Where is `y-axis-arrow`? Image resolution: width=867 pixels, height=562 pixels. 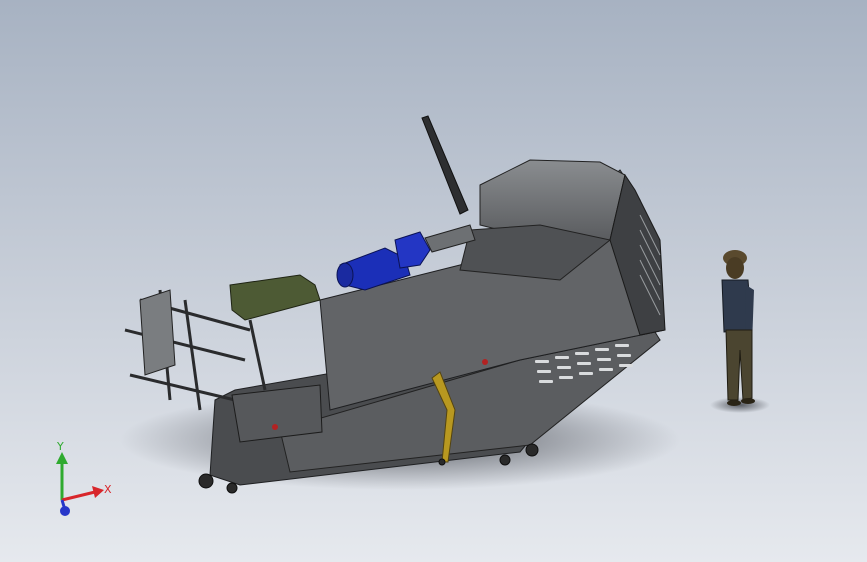
y-axis-arrow is located at coordinates (62, 458).